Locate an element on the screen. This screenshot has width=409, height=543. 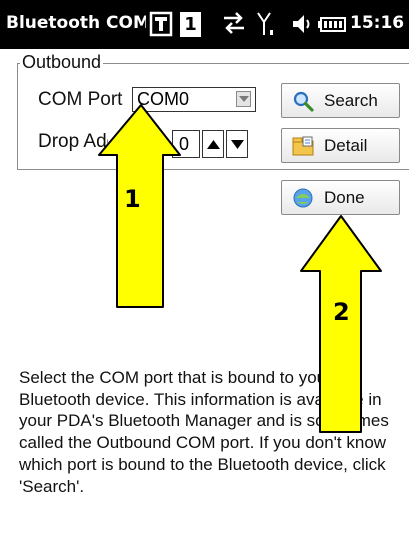
annotation-number-1: 1 is located at coordinates (132, 199).